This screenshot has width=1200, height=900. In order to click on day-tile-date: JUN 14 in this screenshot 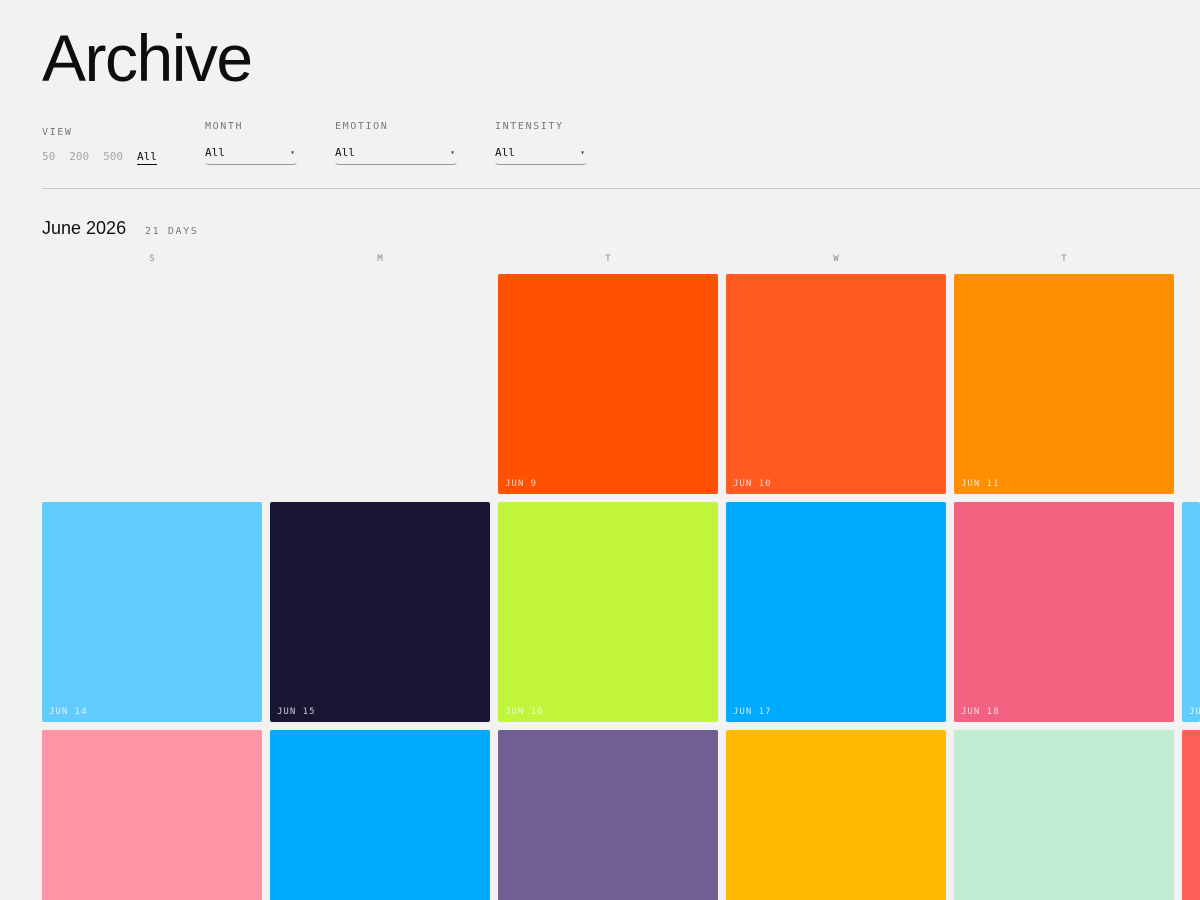, I will do `click(68, 712)`.